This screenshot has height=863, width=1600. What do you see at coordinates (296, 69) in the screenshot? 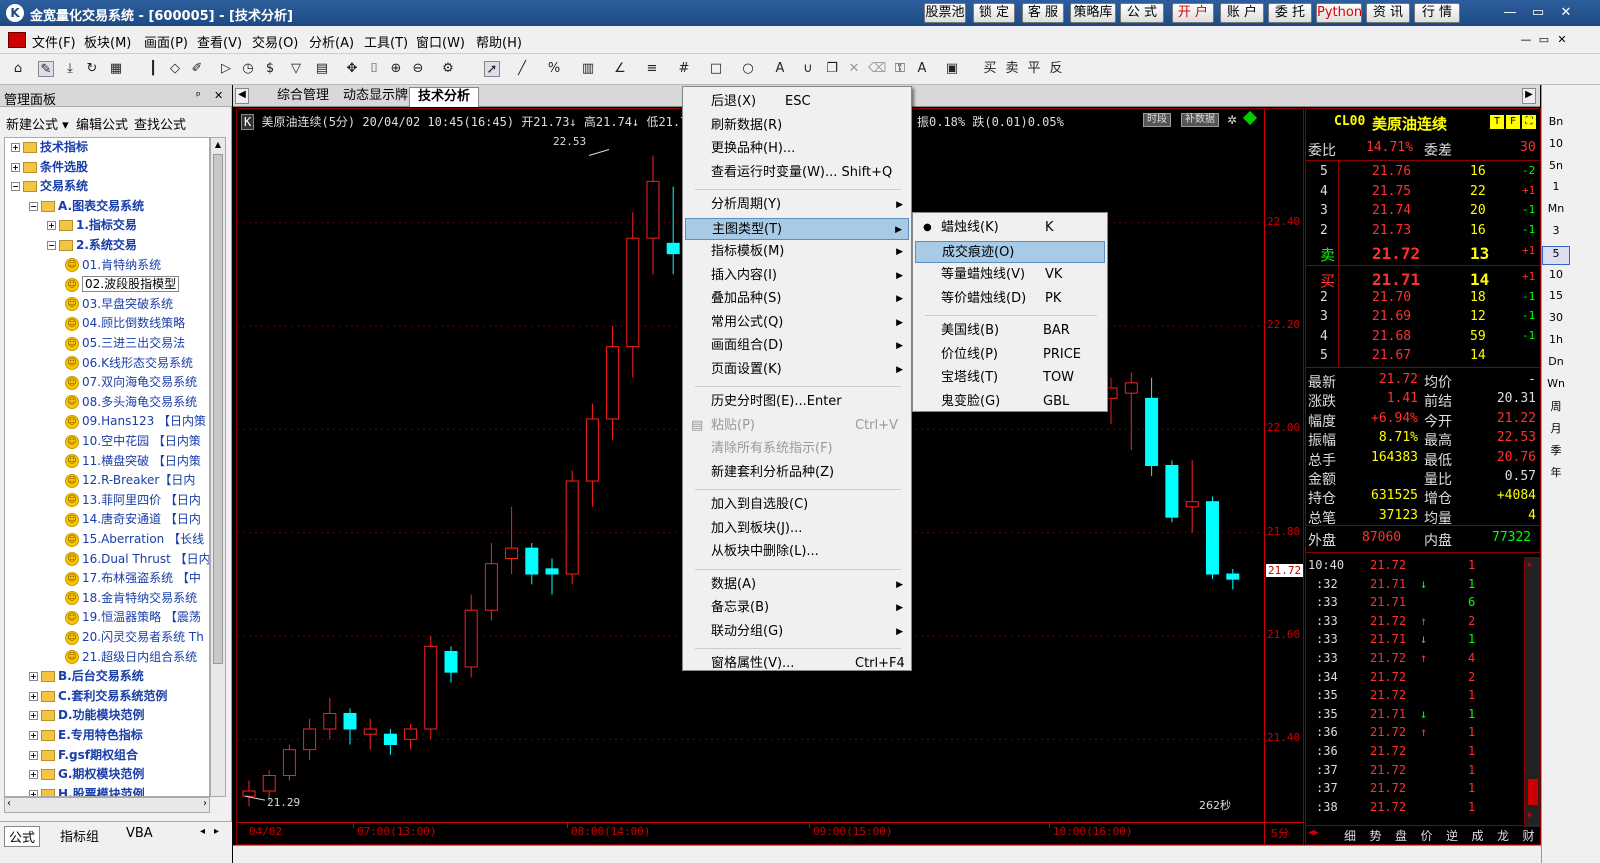
I see `filter-icon: ▽` at bounding box center [296, 69].